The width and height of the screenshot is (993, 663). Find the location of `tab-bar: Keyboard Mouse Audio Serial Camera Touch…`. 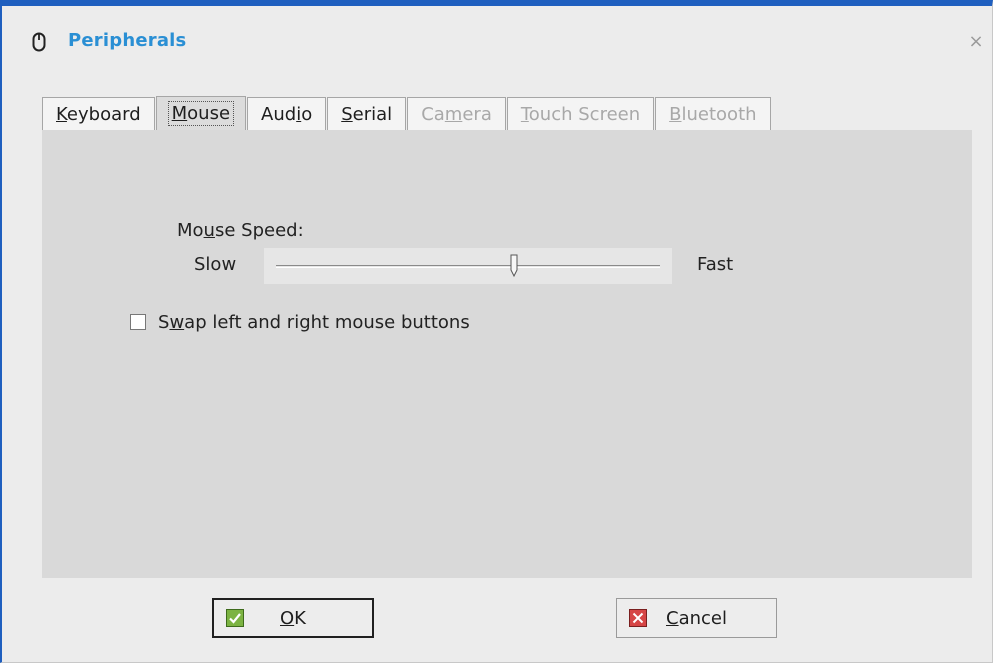

tab-bar: Keyboard Mouse Audio Serial Camera Touch… is located at coordinates (407, 113).